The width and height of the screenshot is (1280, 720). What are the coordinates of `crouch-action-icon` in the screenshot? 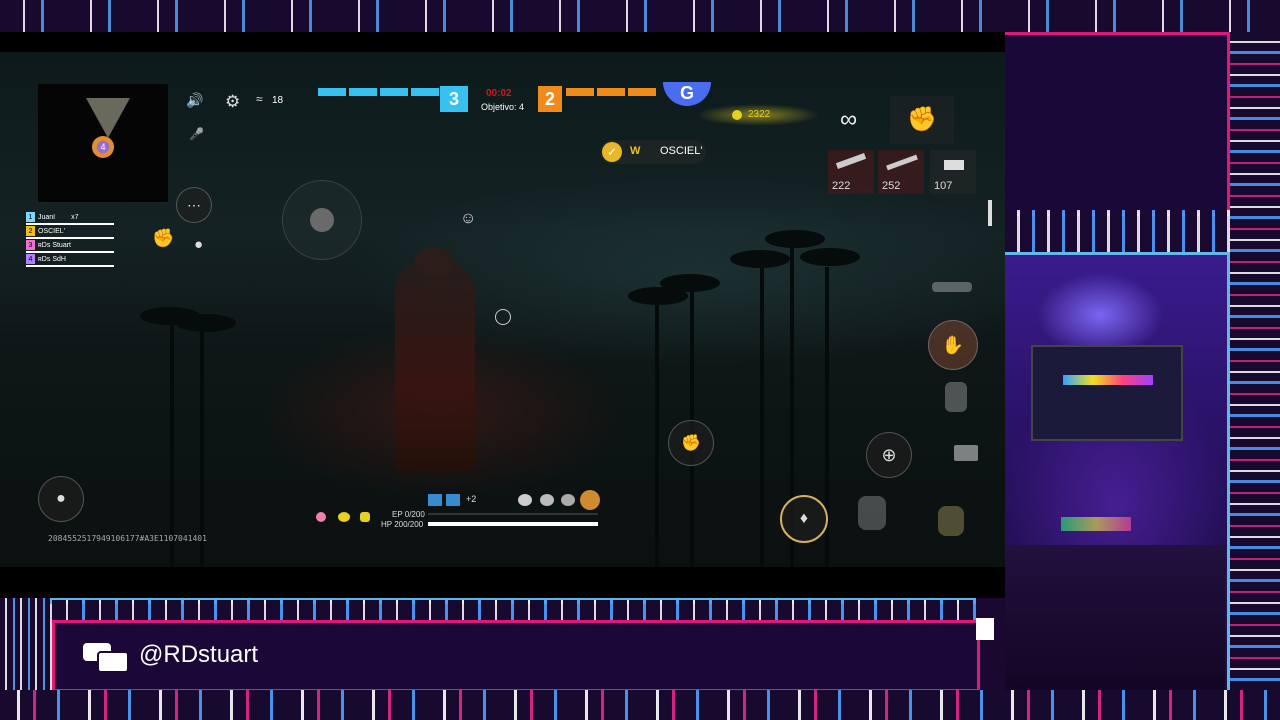 It's located at (956, 397).